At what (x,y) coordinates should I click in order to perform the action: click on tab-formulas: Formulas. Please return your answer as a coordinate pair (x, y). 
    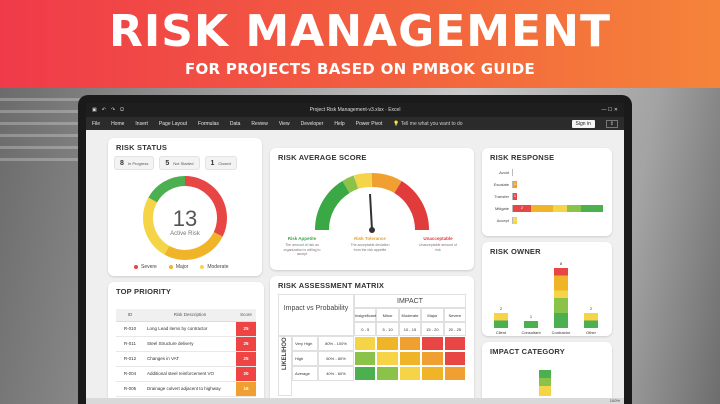
    Looking at the image, I should click on (208, 124).